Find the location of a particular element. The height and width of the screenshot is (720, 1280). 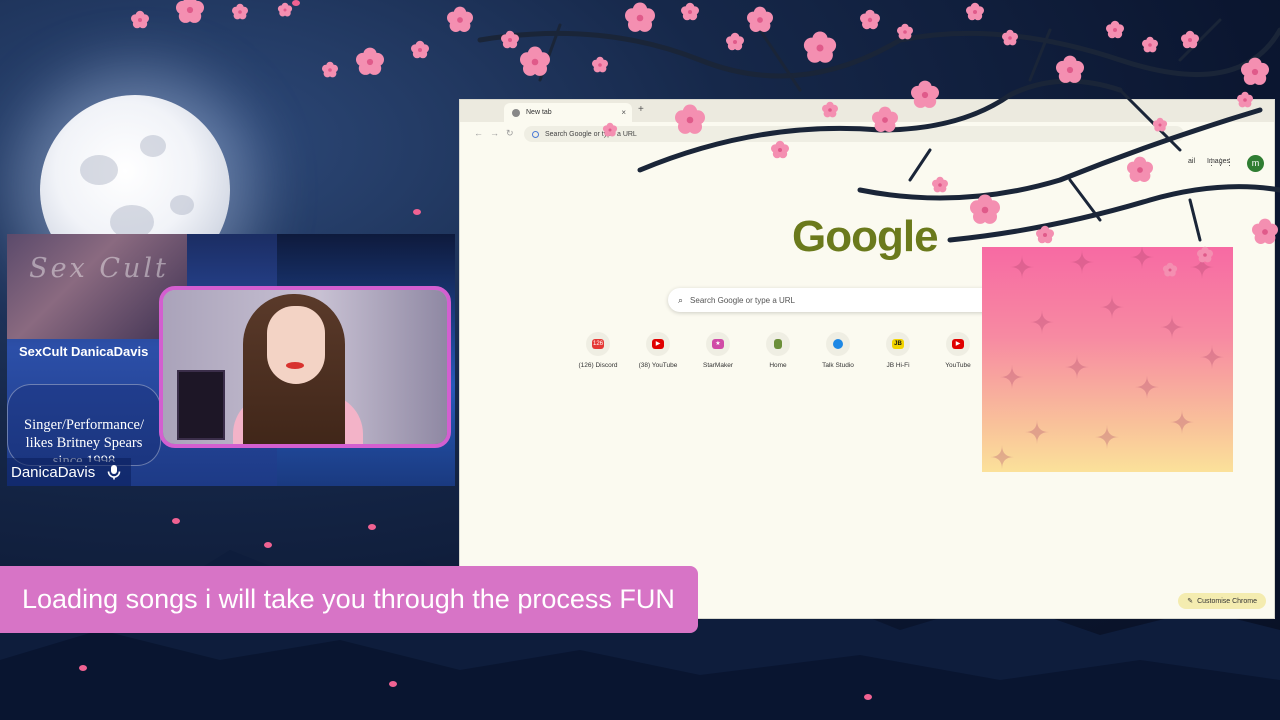

jbhifi-icon: JB is located at coordinates (898, 344).